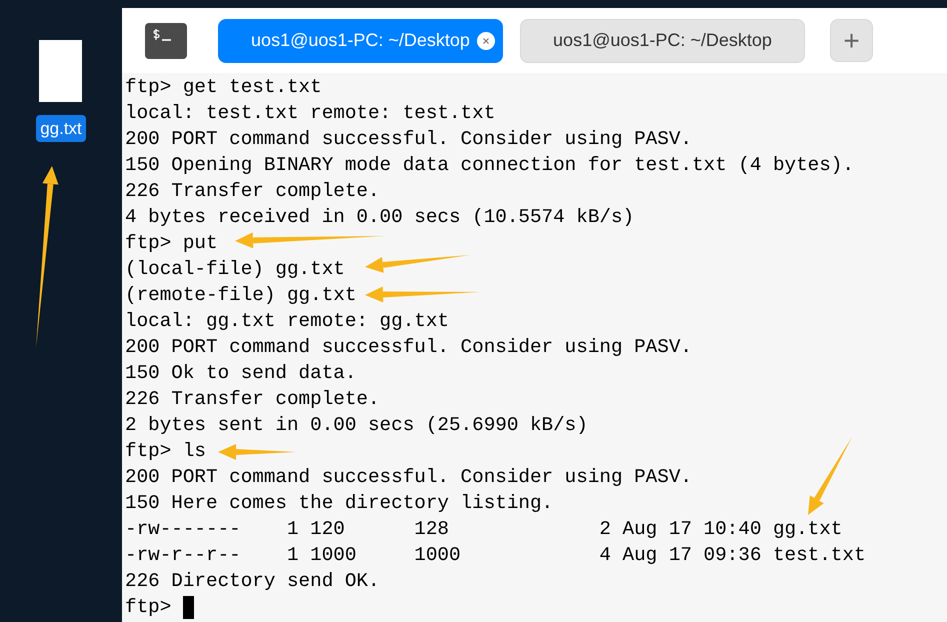 The width and height of the screenshot is (947, 622). I want to click on terminal-line: 150 Ok to send data., so click(240, 373).